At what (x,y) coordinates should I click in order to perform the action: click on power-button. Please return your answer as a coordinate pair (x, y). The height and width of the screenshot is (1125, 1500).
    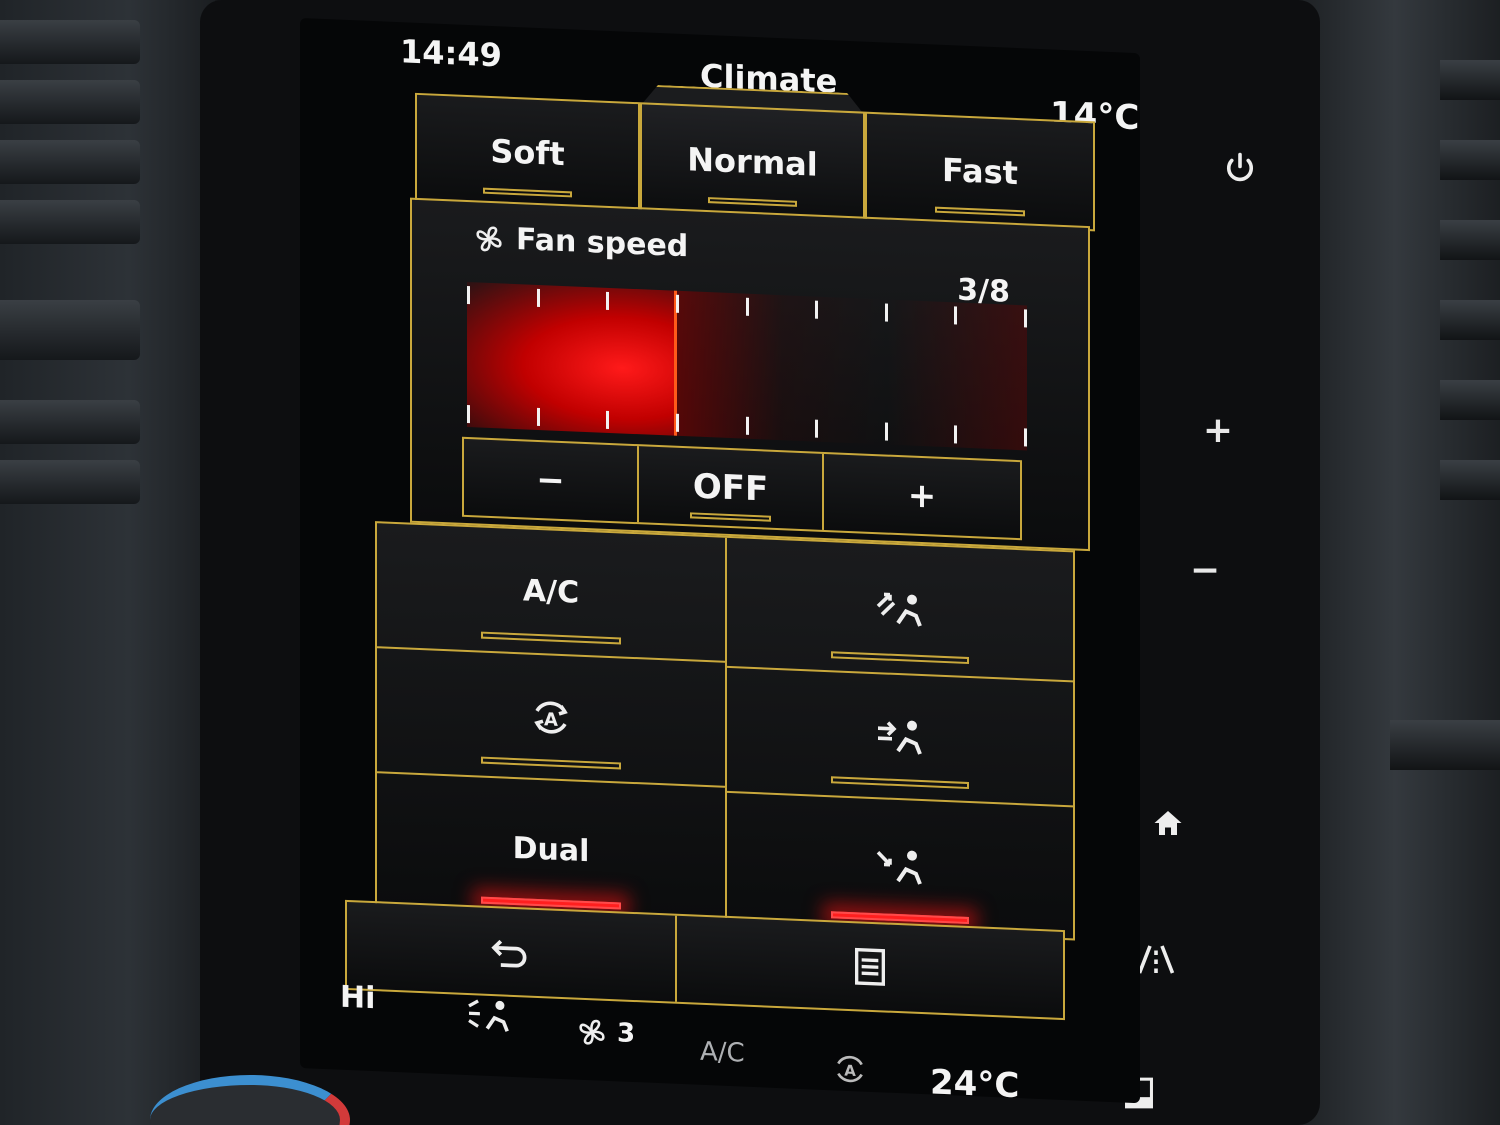
    Looking at the image, I should click on (1247, 168).